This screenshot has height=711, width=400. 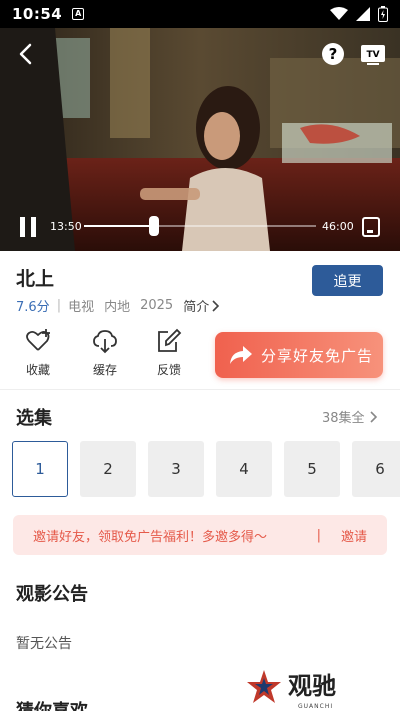 I want to click on brand-logo: 观驰 GUANCHI, so click(x=291, y=690).